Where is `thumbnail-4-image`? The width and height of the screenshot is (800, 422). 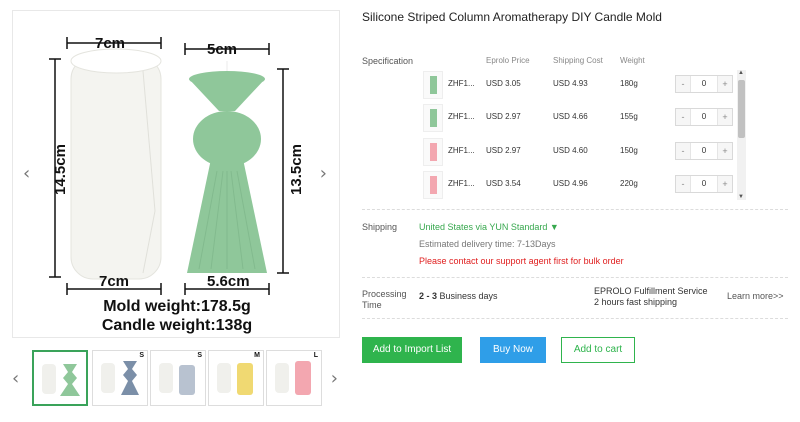
thumbnail-4-image is located at coordinates (235, 379).